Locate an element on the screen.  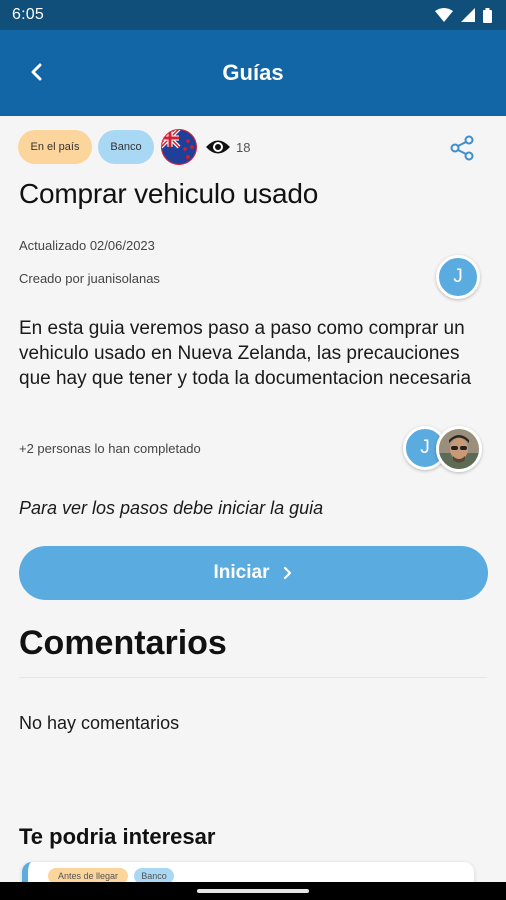
views-counter: 18 is located at coordinates (227, 147).